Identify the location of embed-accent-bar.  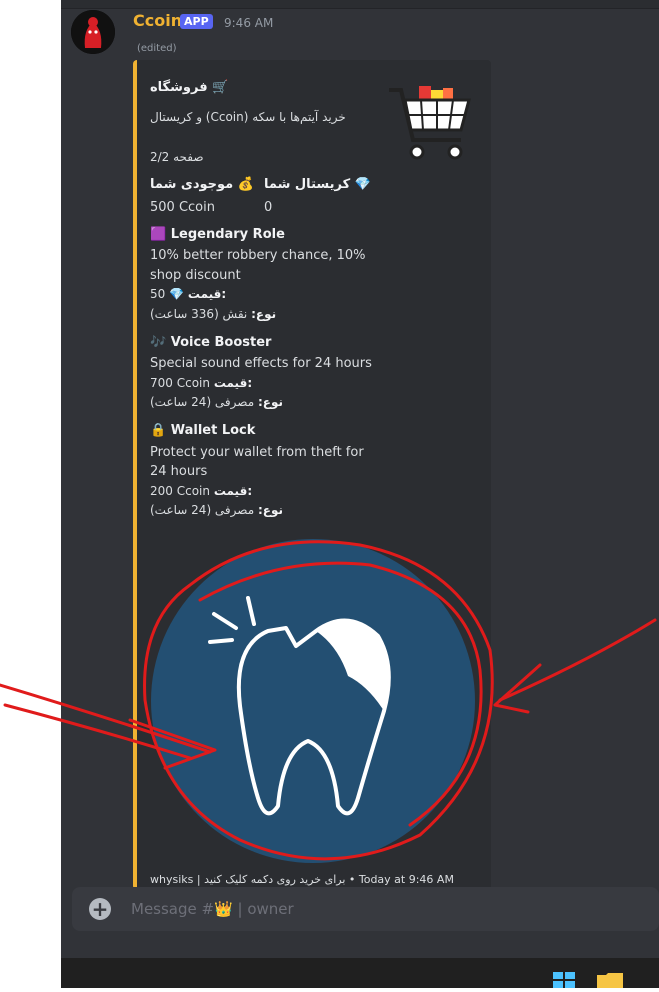
(135, 475).